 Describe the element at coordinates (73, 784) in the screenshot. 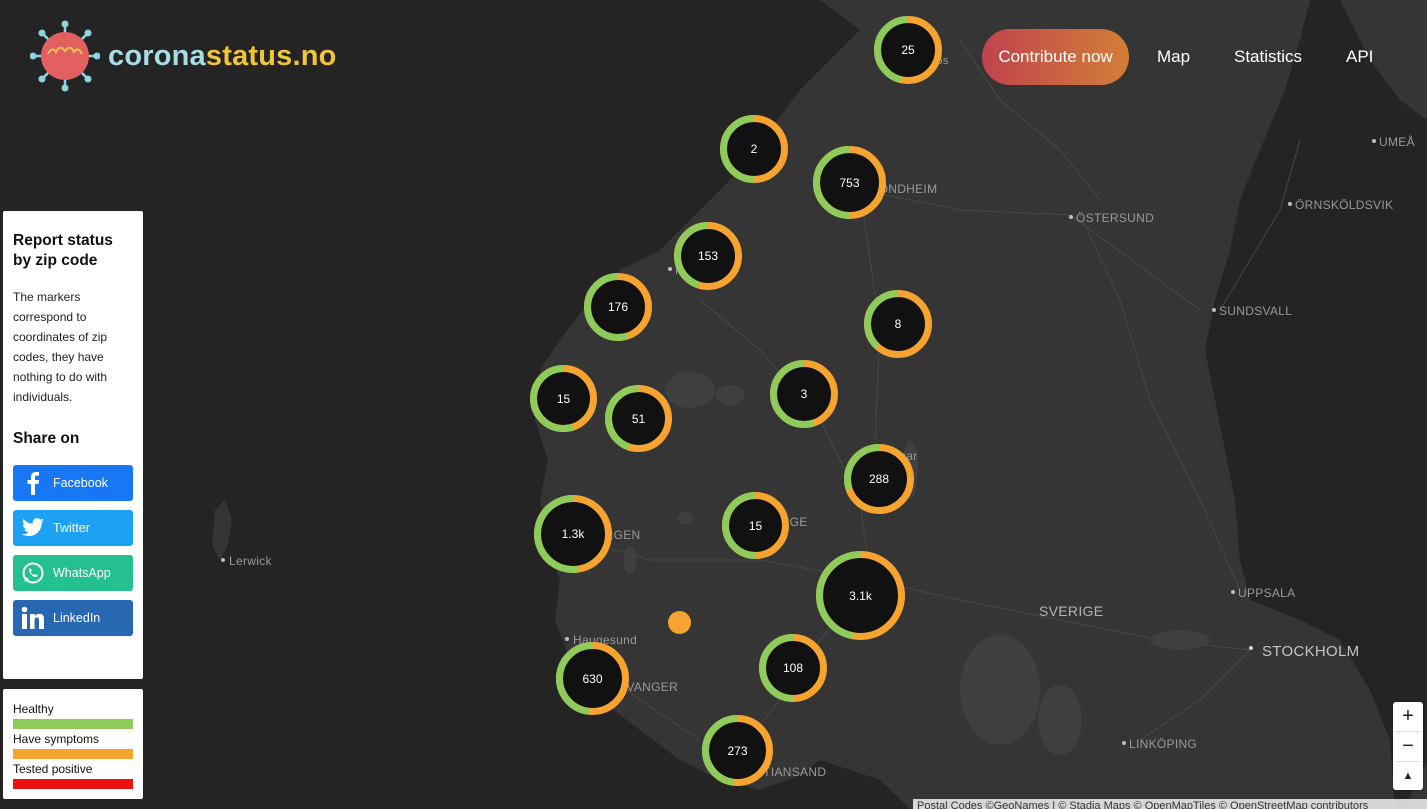

I see `legend-swatch-positive` at that location.